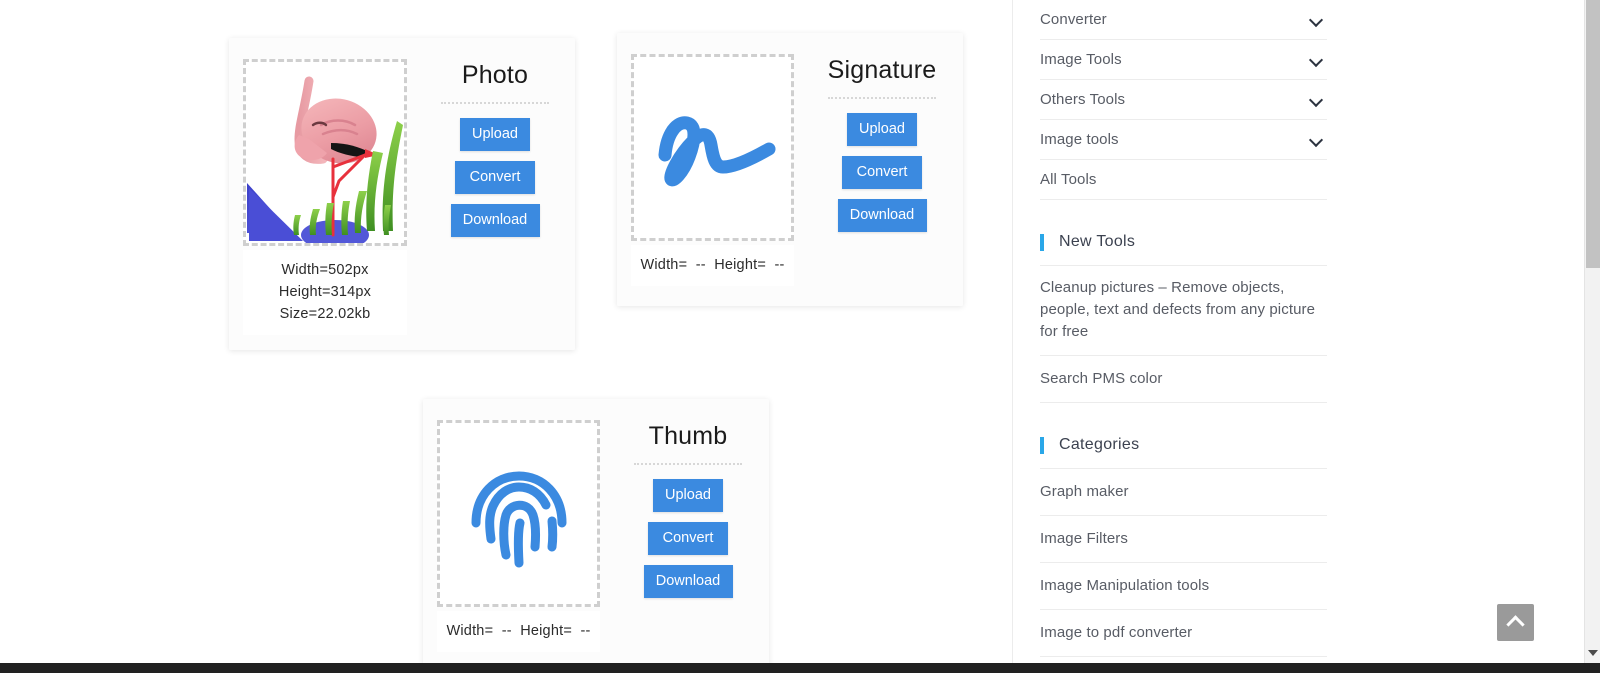 The width and height of the screenshot is (1600, 673). I want to click on signature-info-dims: Width= -- Height= --, so click(712, 265).